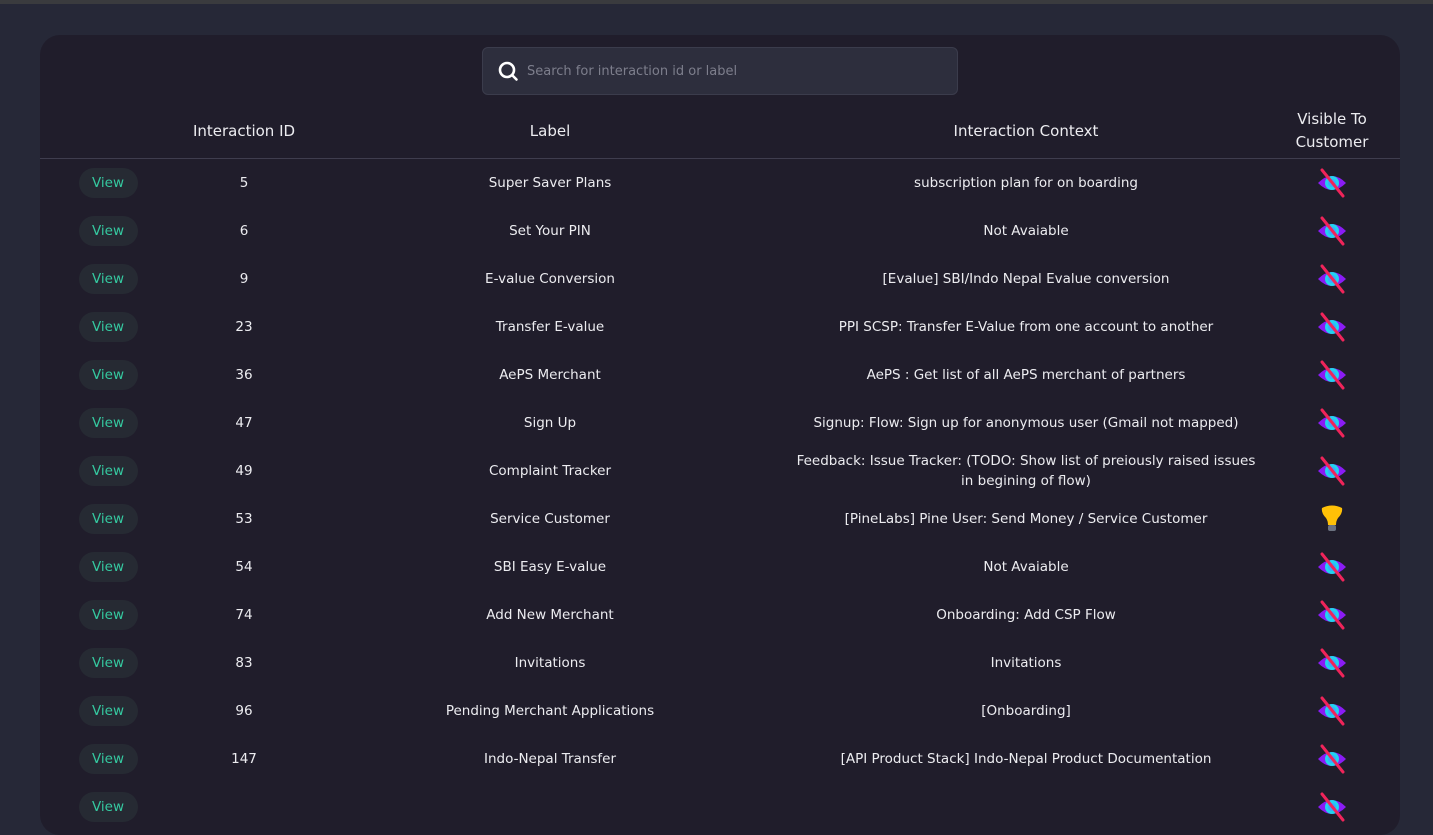 The height and width of the screenshot is (835, 1433). What do you see at coordinates (550, 711) in the screenshot?
I see `interaction-label: Pending Merchant Applications` at bounding box center [550, 711].